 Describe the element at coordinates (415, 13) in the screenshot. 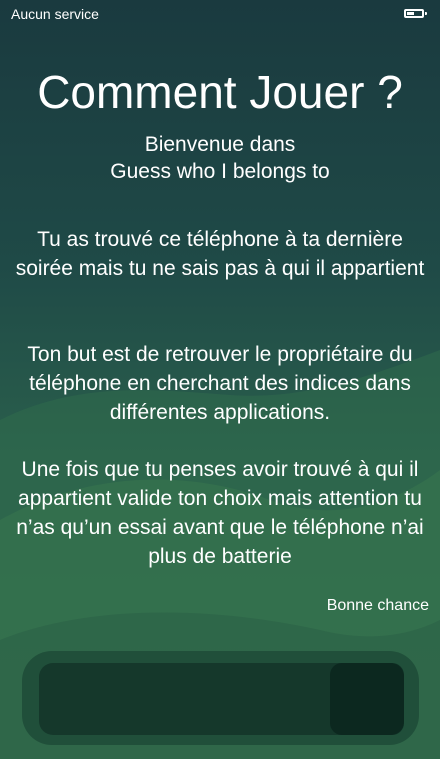

I see `battery-icon` at that location.